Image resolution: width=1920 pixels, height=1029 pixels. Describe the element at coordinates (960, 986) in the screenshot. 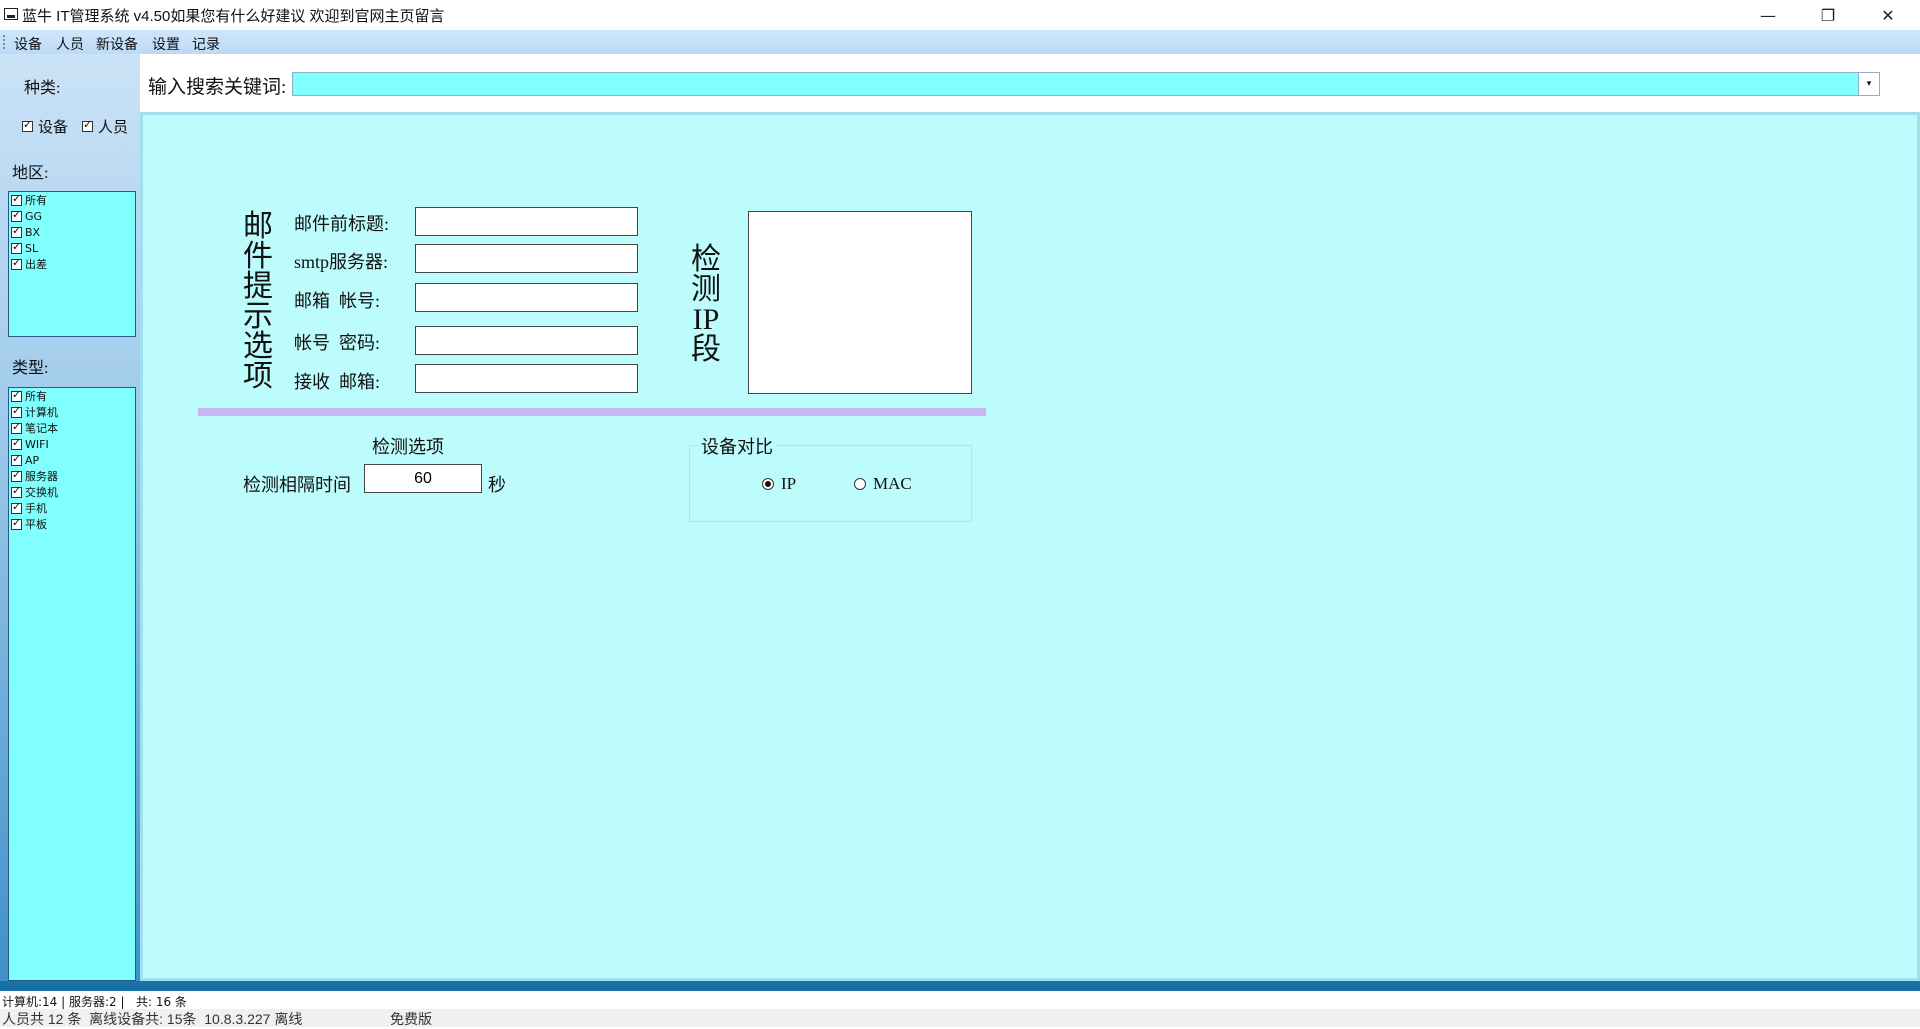

I see `bottom-strip` at that location.